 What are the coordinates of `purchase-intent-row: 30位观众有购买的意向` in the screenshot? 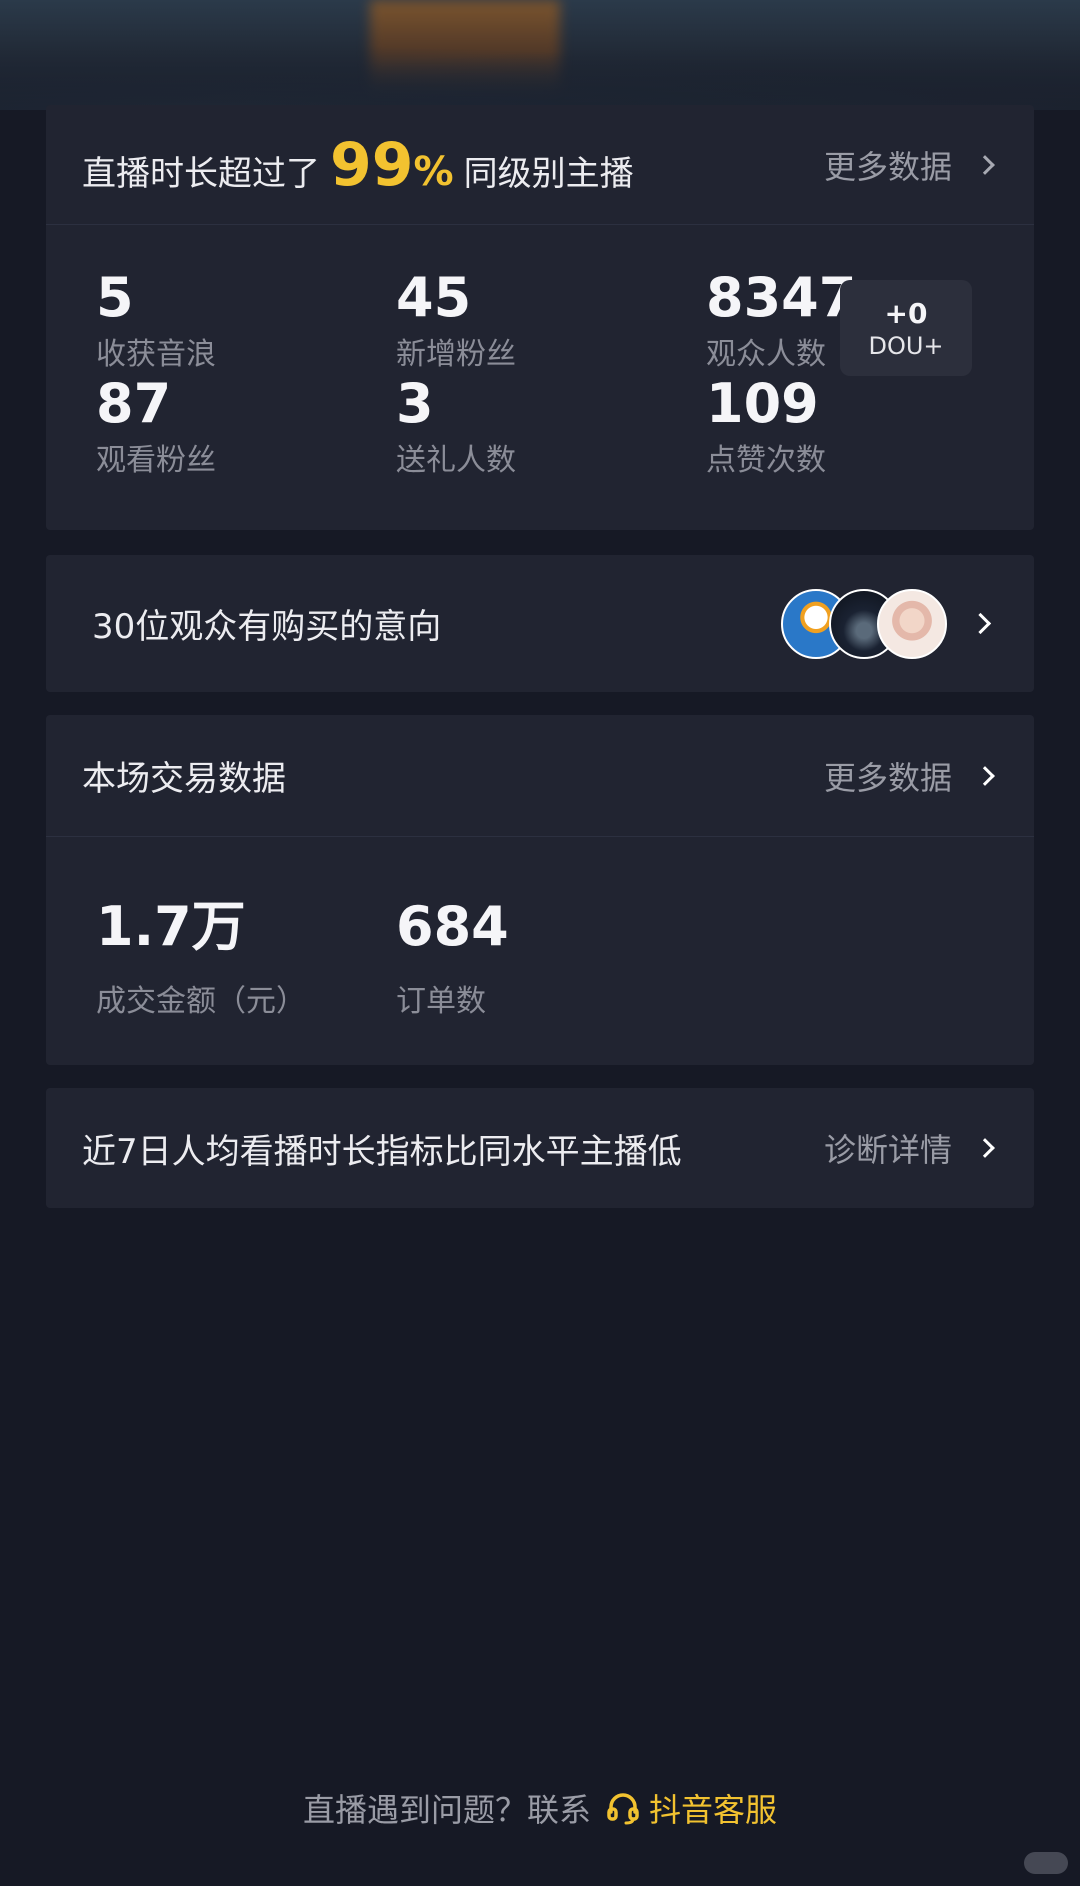 It's located at (540, 623).